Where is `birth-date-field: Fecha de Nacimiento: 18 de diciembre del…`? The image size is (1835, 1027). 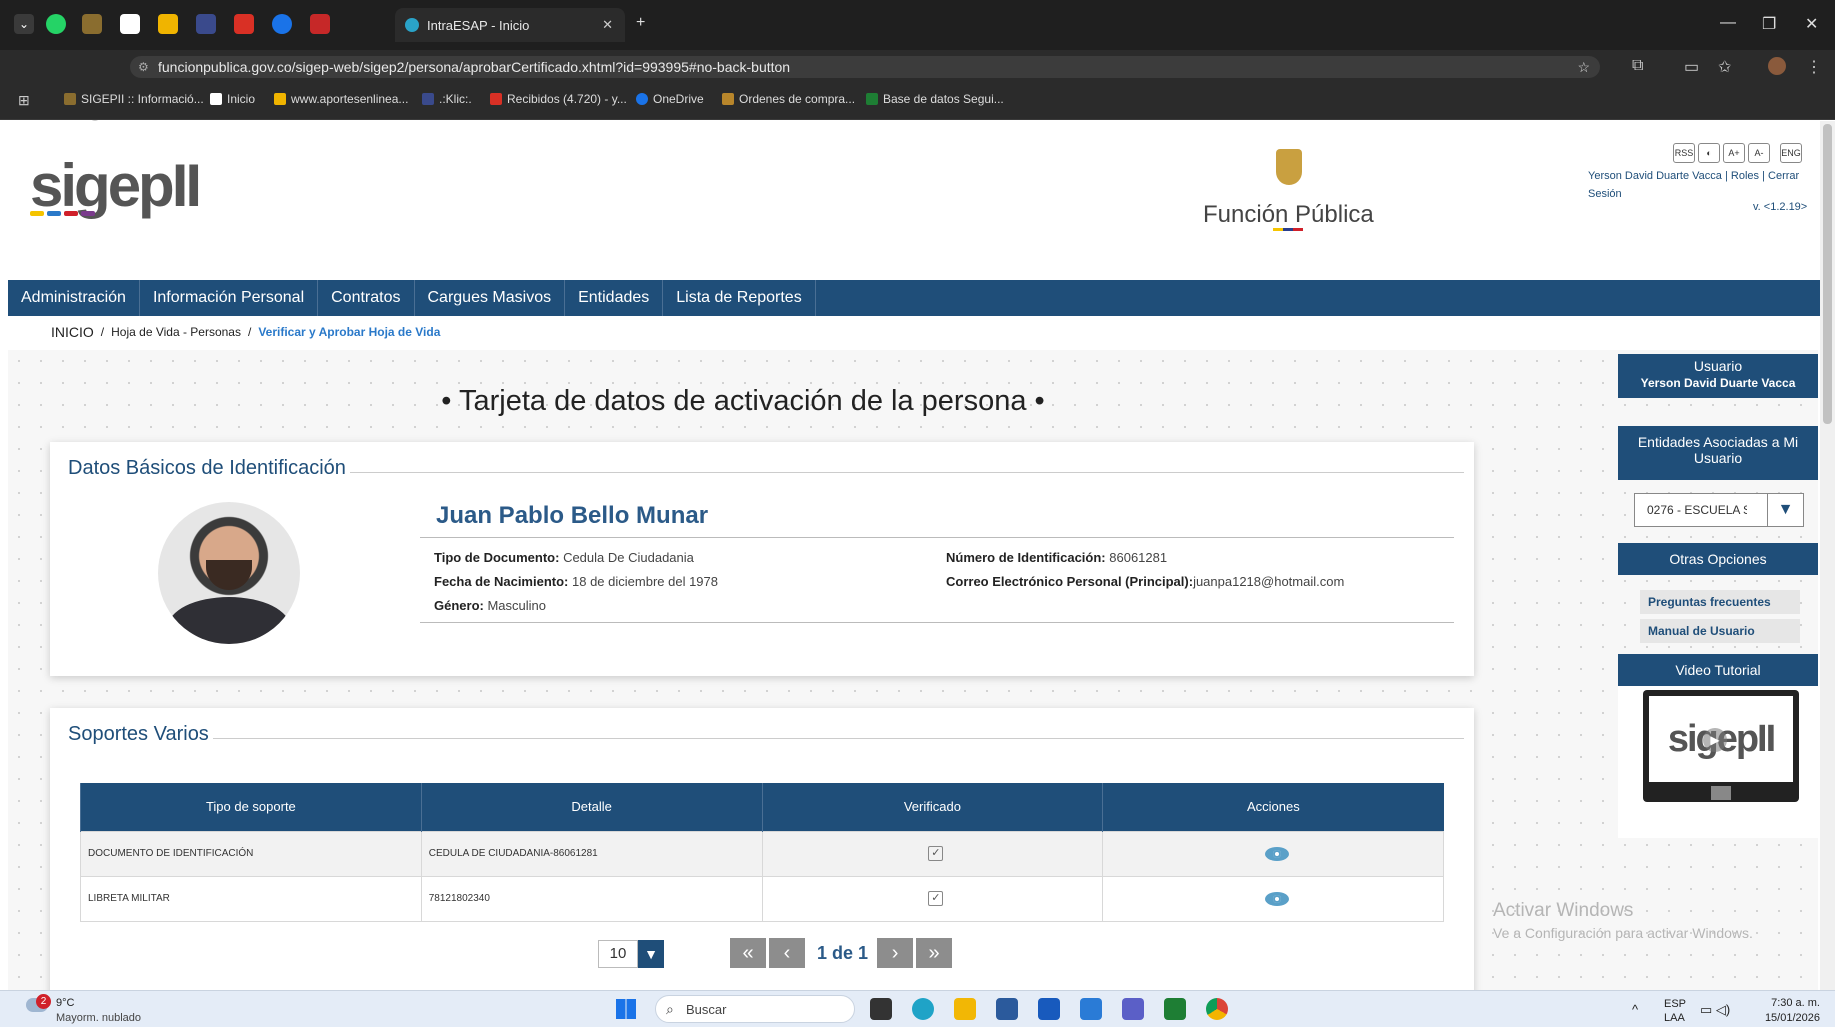 birth-date-field: Fecha de Nacimiento: 18 de diciembre del… is located at coordinates (576, 581).